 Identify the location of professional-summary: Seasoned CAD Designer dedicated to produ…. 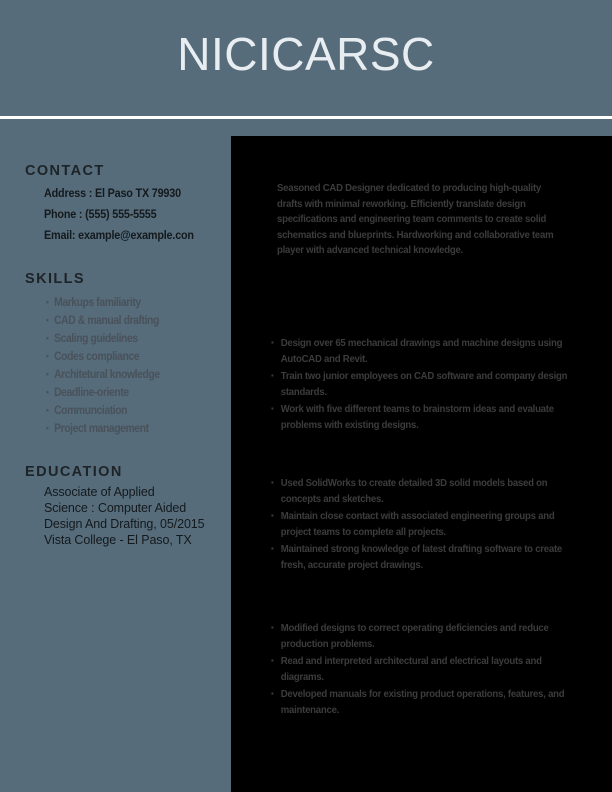
(415, 220).